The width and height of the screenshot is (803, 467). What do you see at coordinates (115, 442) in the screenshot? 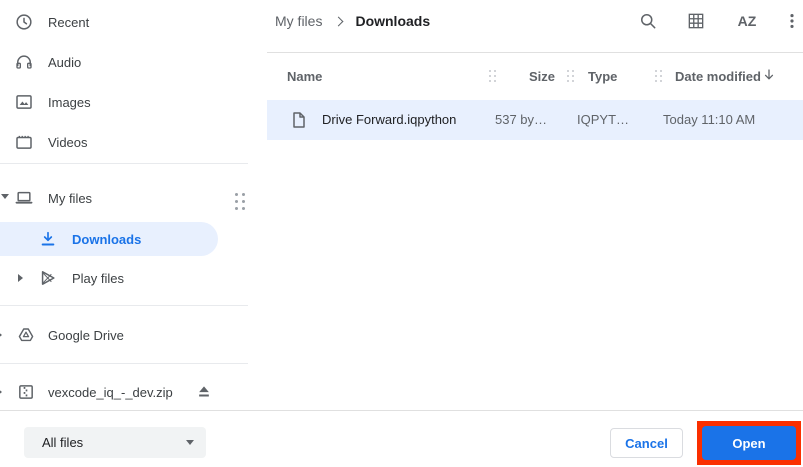
I see `file-type-filter-dropdown: All files` at bounding box center [115, 442].